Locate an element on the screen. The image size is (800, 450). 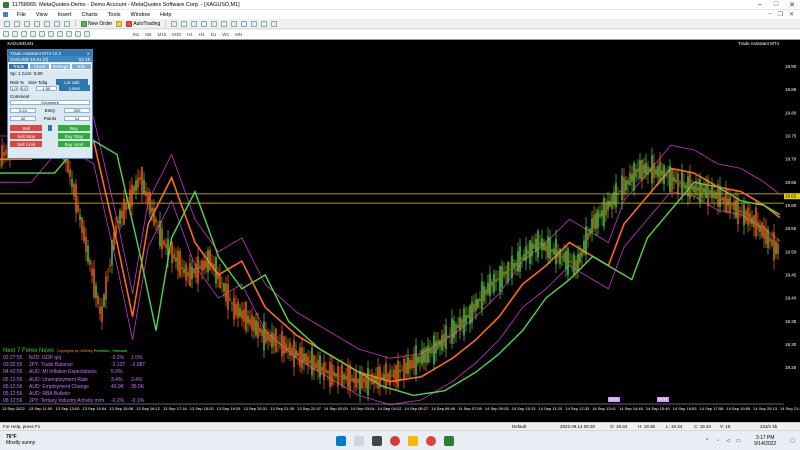
menu-insert: Insert is located at coordinates (65, 15).